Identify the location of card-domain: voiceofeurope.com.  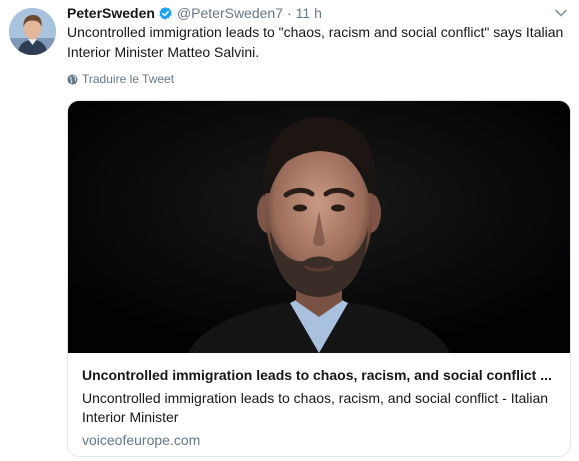
(141, 440).